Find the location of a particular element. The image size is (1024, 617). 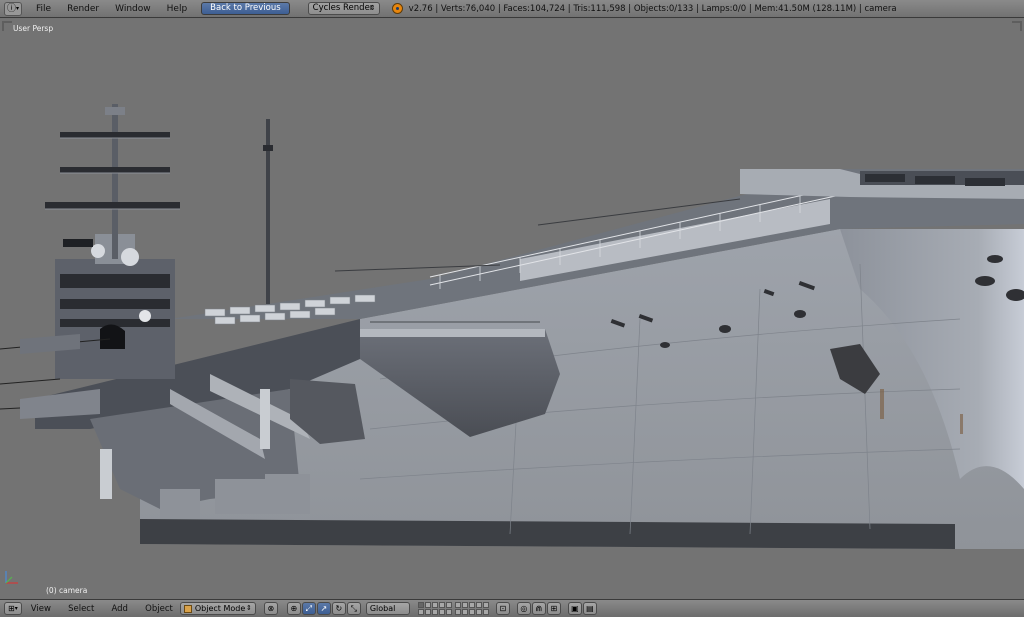

scene-layers is located at coordinates (454, 608).